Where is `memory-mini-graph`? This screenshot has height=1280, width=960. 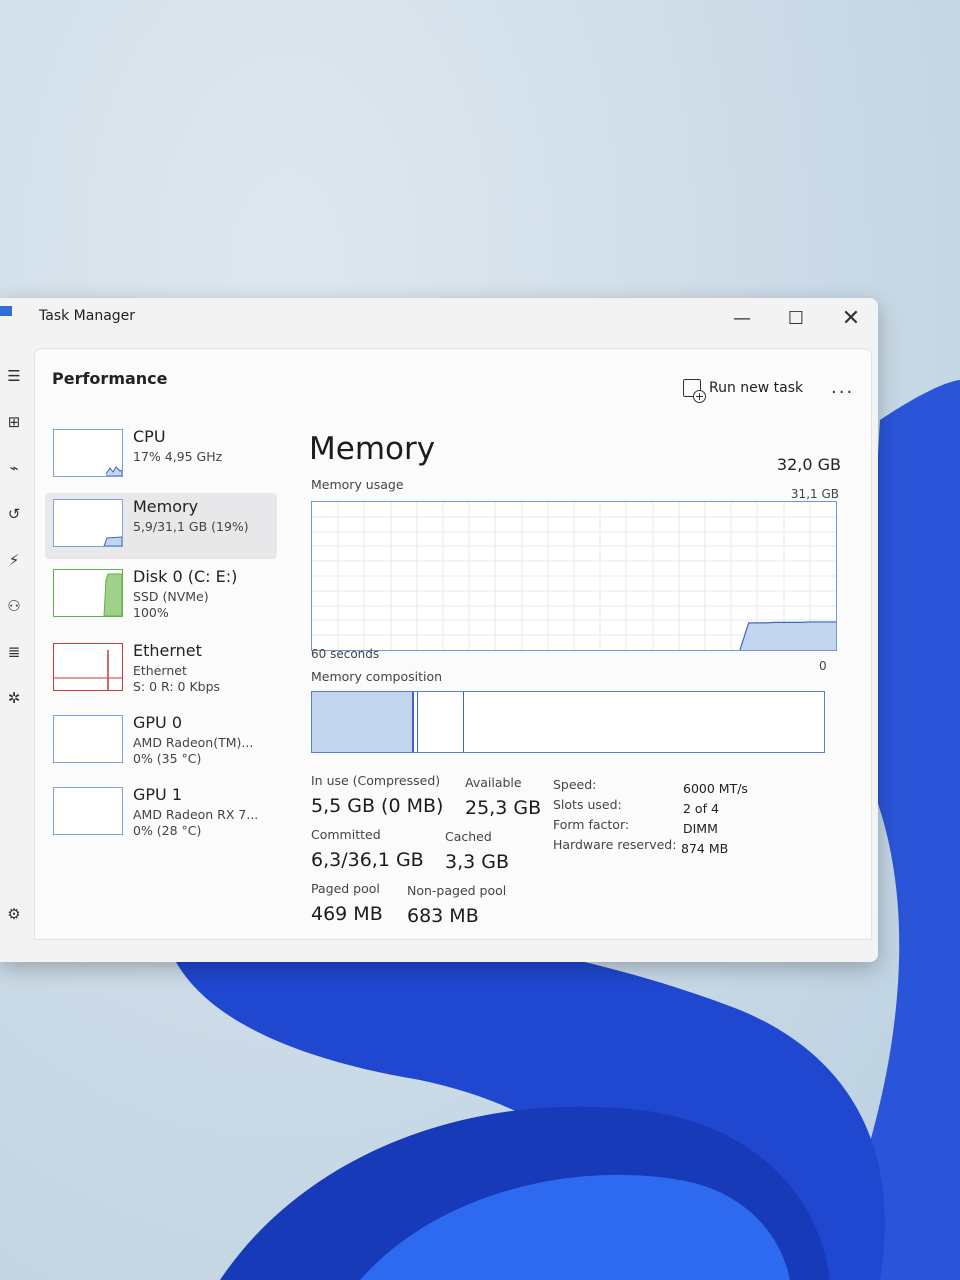
memory-mini-graph is located at coordinates (113, 541).